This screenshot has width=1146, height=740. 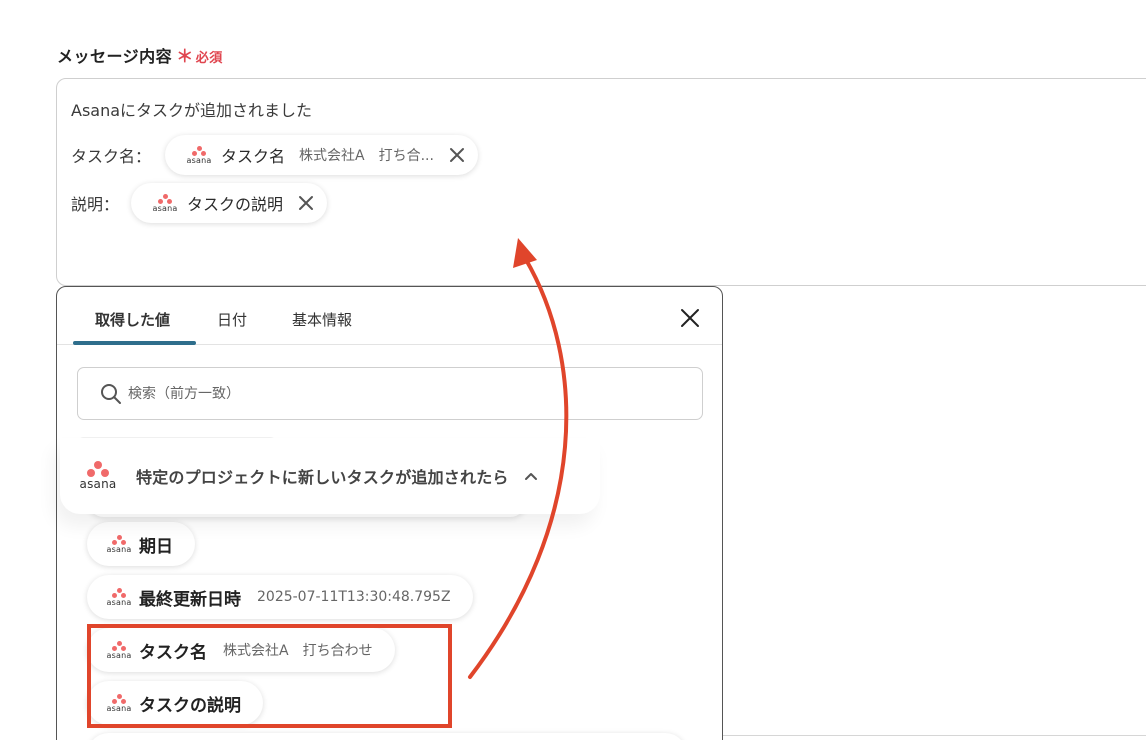 I want to click on highlight-box, so click(x=269, y=676).